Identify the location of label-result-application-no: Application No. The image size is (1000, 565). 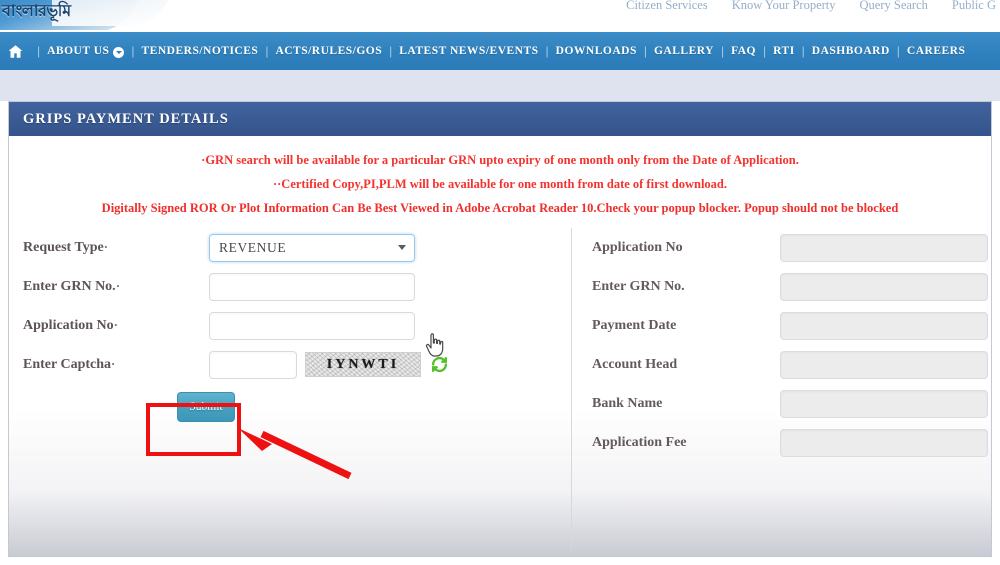
(637, 247).